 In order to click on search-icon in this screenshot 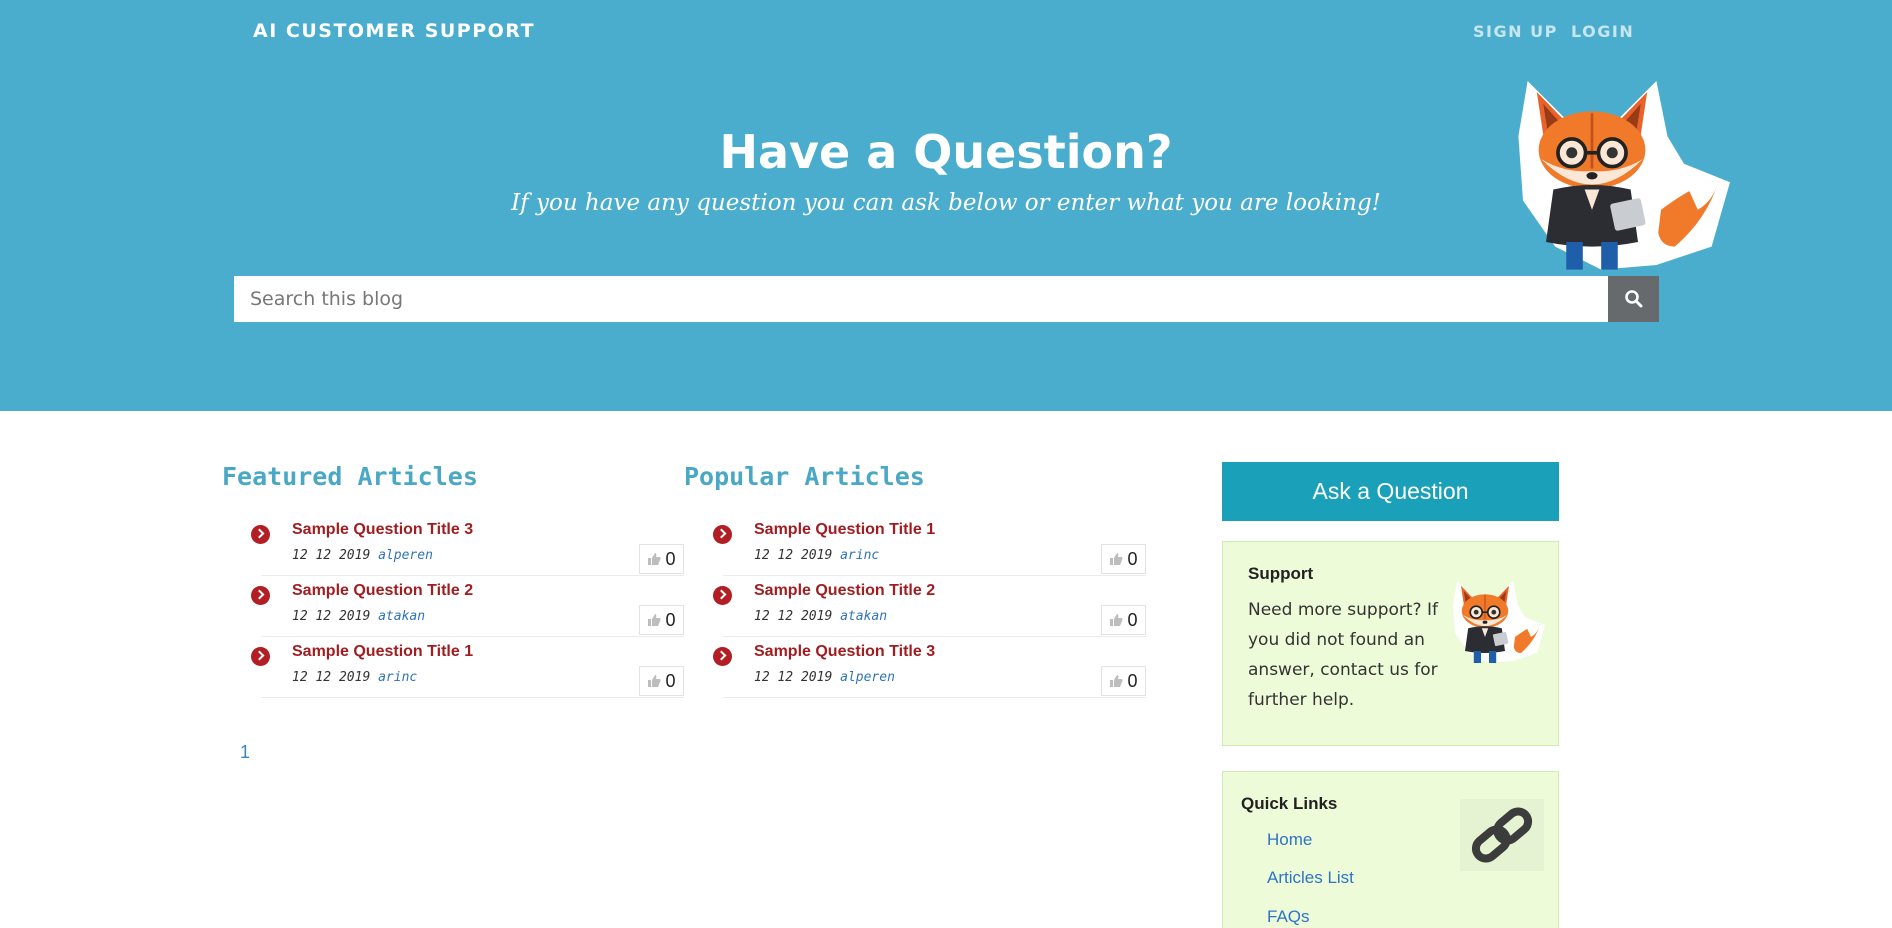, I will do `click(1633, 299)`.